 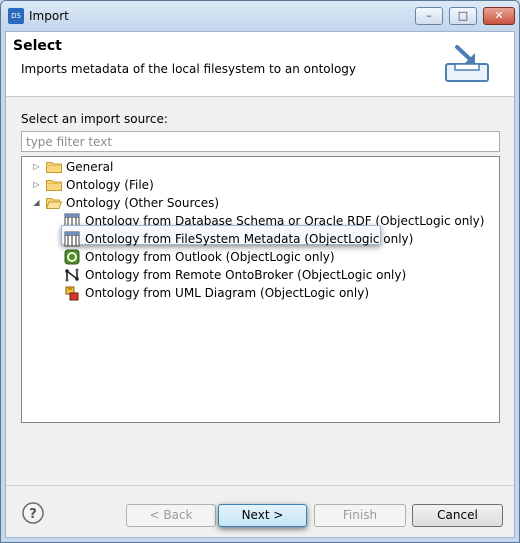 What do you see at coordinates (260, 485) in the screenshot?
I see `button-bar-separator` at bounding box center [260, 485].